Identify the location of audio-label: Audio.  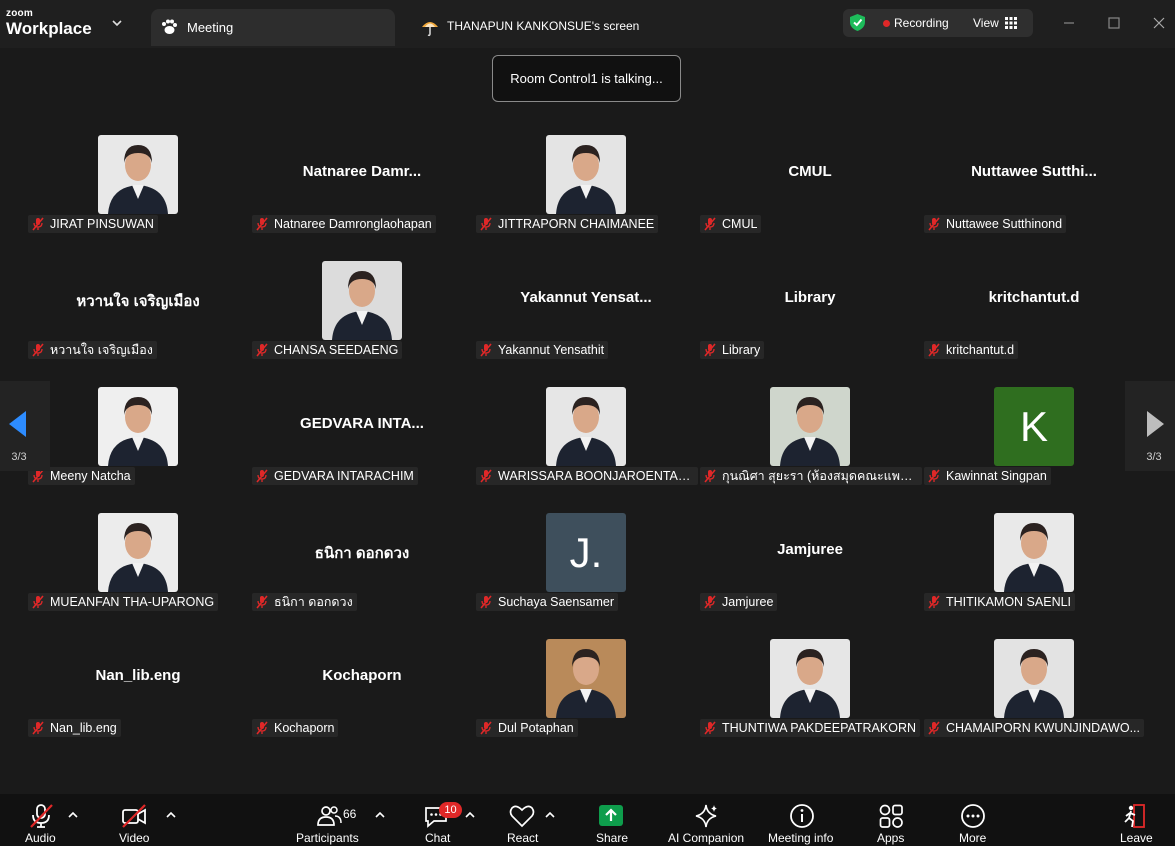
(40, 838).